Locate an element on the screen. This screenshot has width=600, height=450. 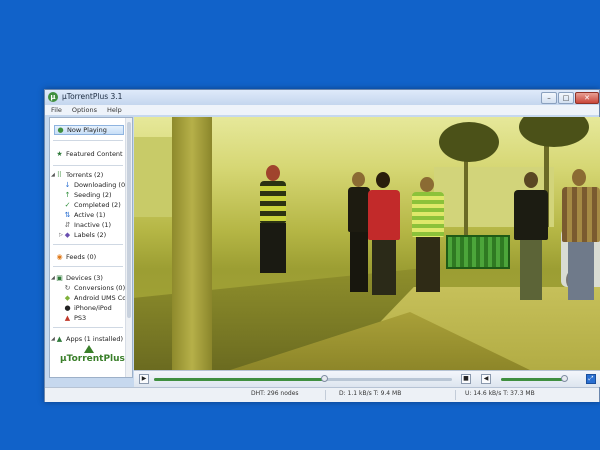
sidebar-item-apps: ▲ Apps (1 installed) is located at coordinates (89, 339).